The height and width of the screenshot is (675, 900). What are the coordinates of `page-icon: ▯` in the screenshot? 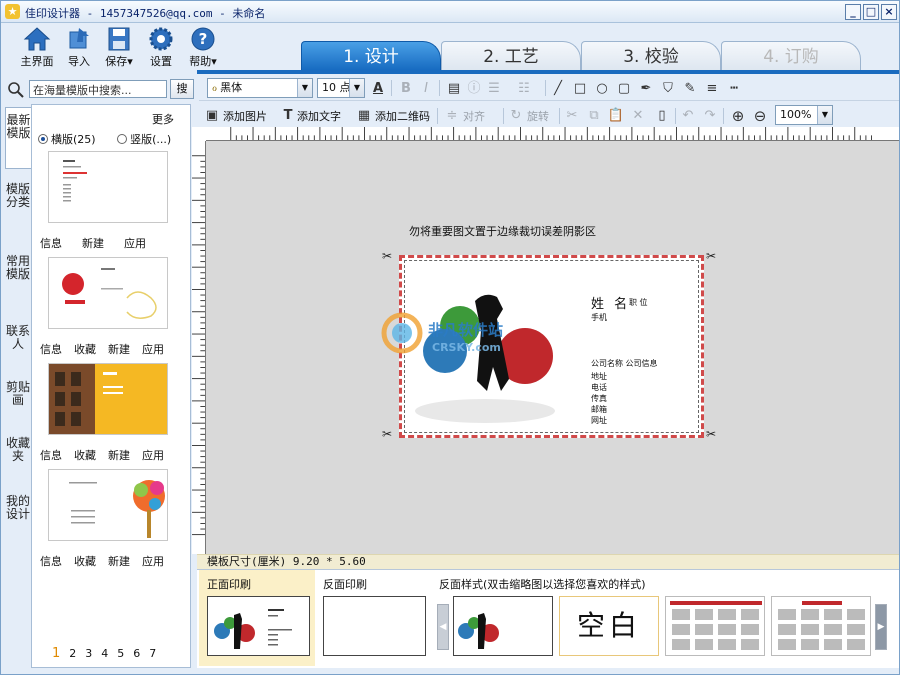 It's located at (662, 116).